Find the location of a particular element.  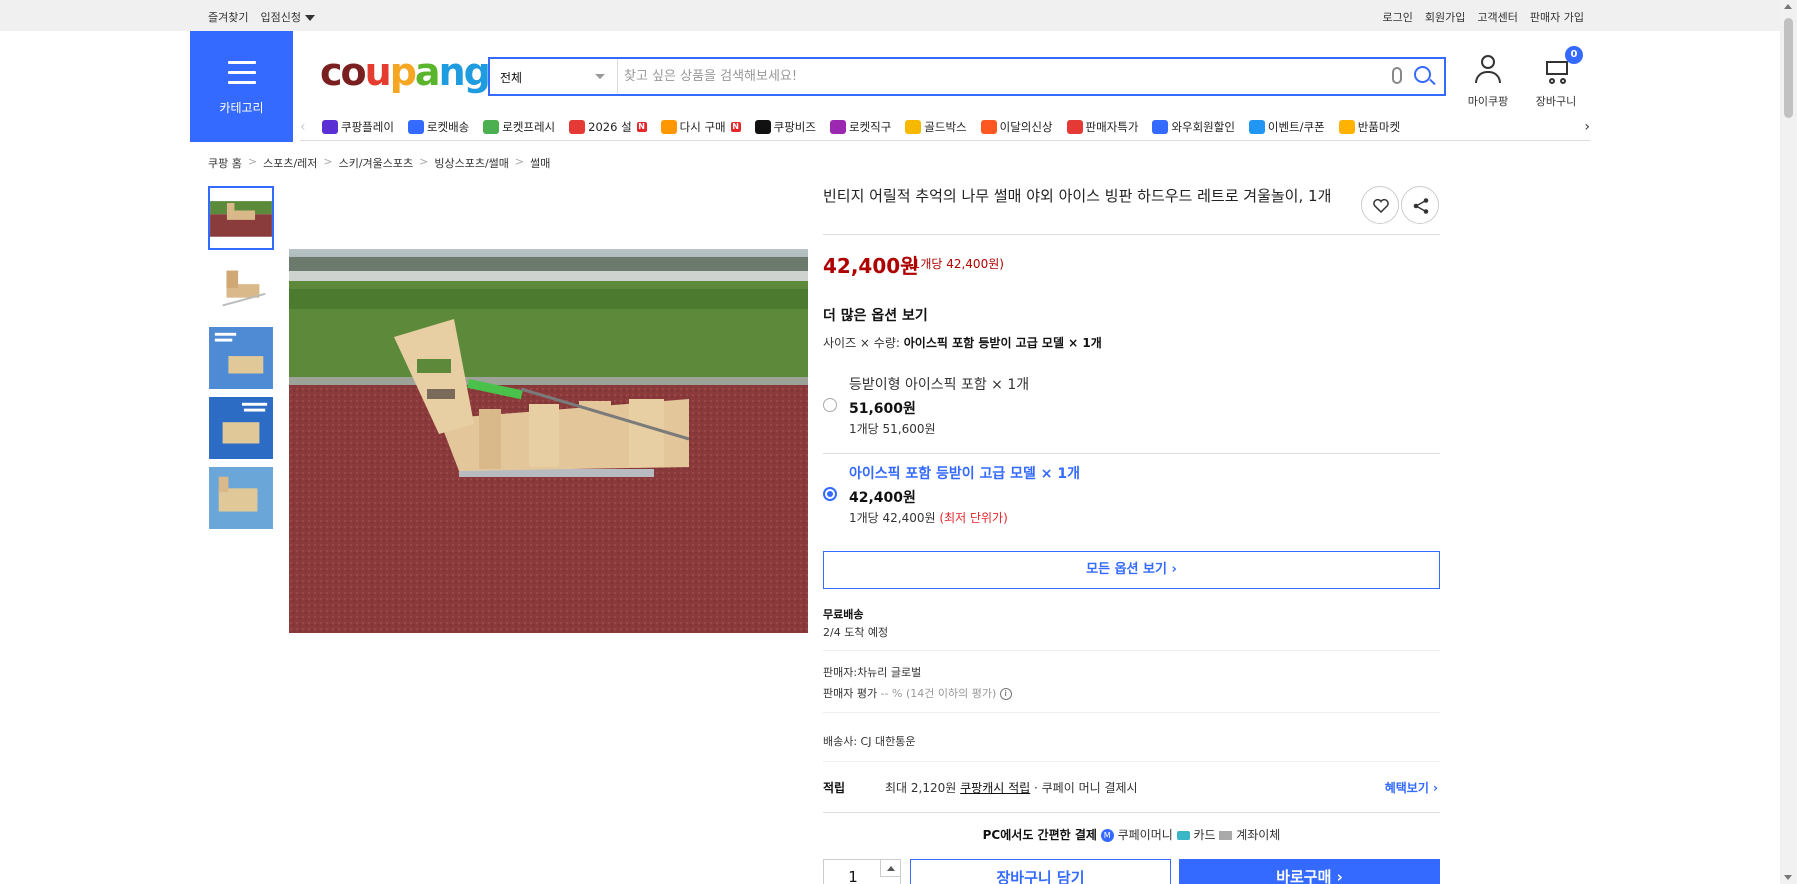

view-benefits-link: 혜택보기 › is located at coordinates (1411, 787).